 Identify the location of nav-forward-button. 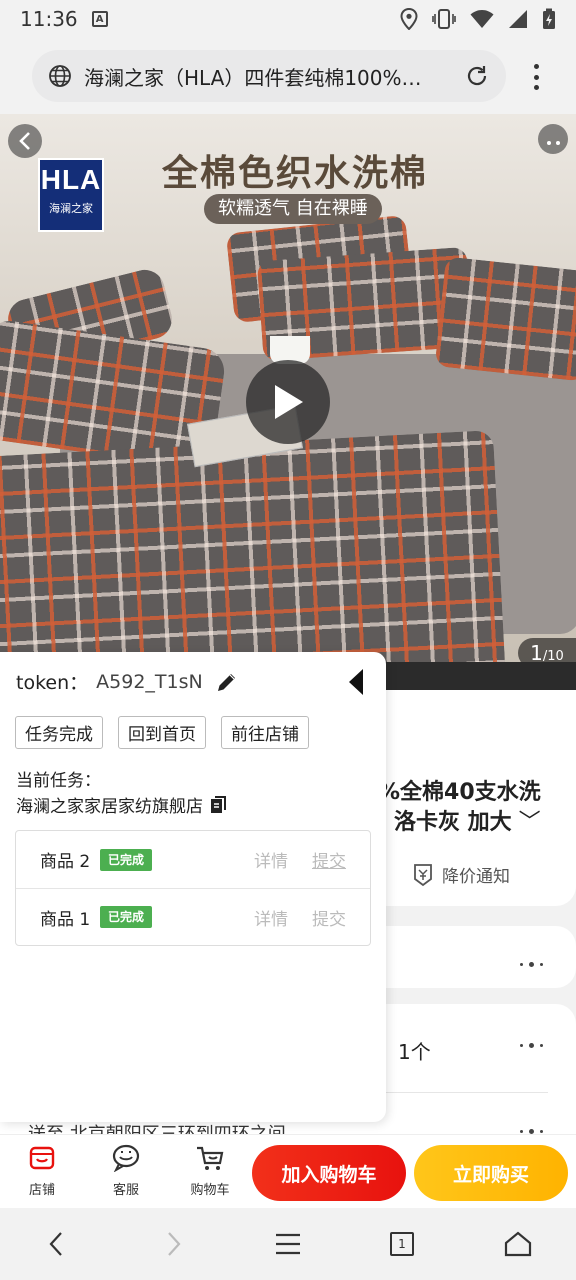
(174, 1244).